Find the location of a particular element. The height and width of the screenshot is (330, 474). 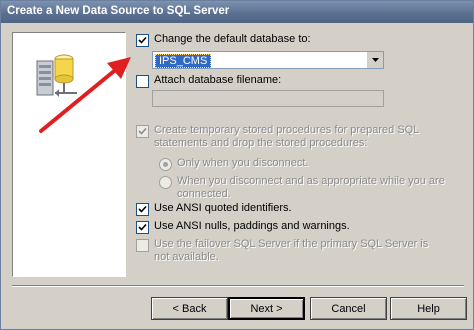

next-button: Next > is located at coordinates (266, 308).